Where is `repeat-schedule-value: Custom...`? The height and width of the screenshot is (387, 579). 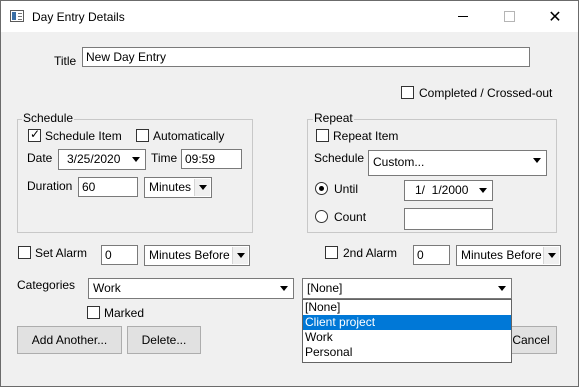
repeat-schedule-value: Custom... is located at coordinates (399, 162).